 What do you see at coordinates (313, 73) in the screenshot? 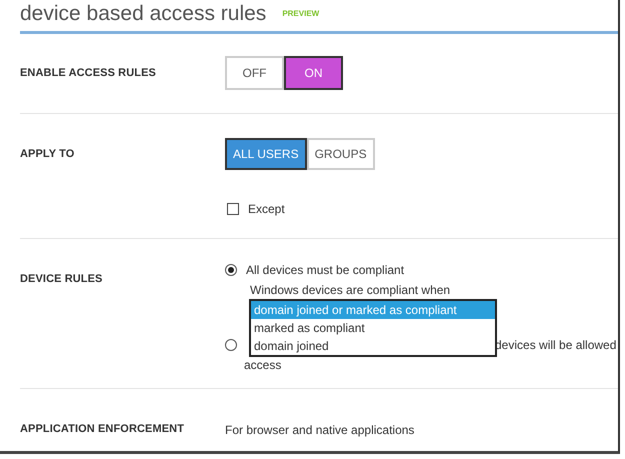
I see `toggle-option: ON` at bounding box center [313, 73].